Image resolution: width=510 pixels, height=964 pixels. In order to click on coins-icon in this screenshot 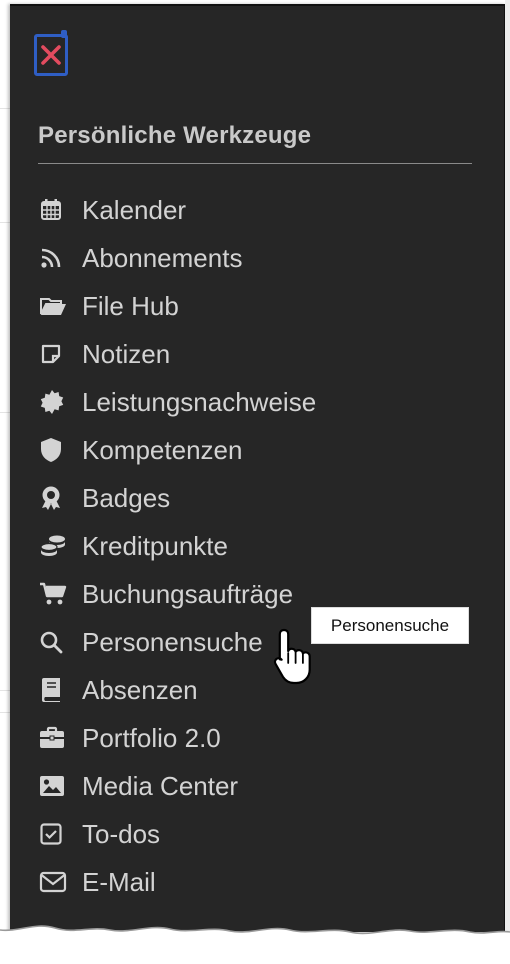, I will do `click(55, 546)`.